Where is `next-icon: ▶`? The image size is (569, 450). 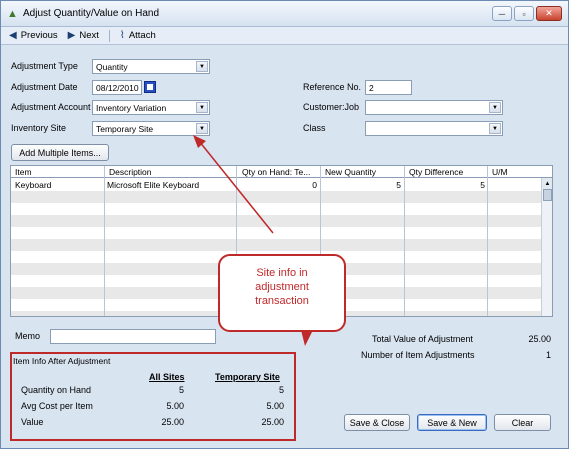 next-icon: ▶ is located at coordinates (71, 35).